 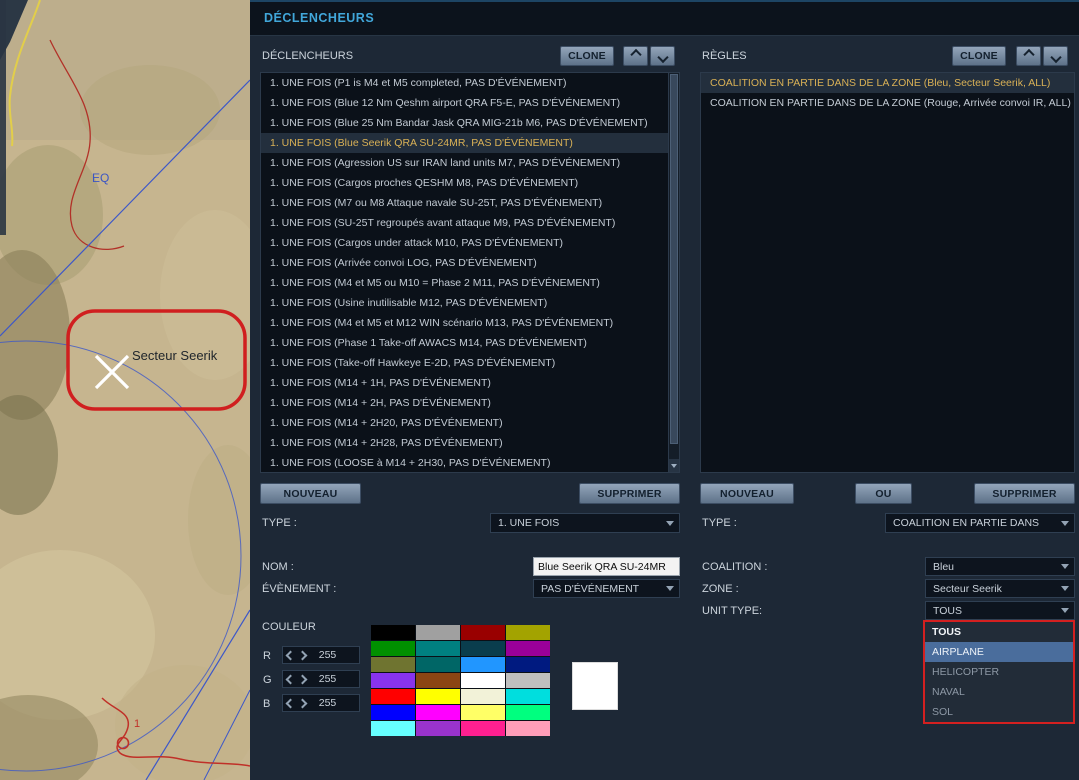 What do you see at coordinates (883, 493) in the screenshot?
I see `rules-or-button: OU` at bounding box center [883, 493].